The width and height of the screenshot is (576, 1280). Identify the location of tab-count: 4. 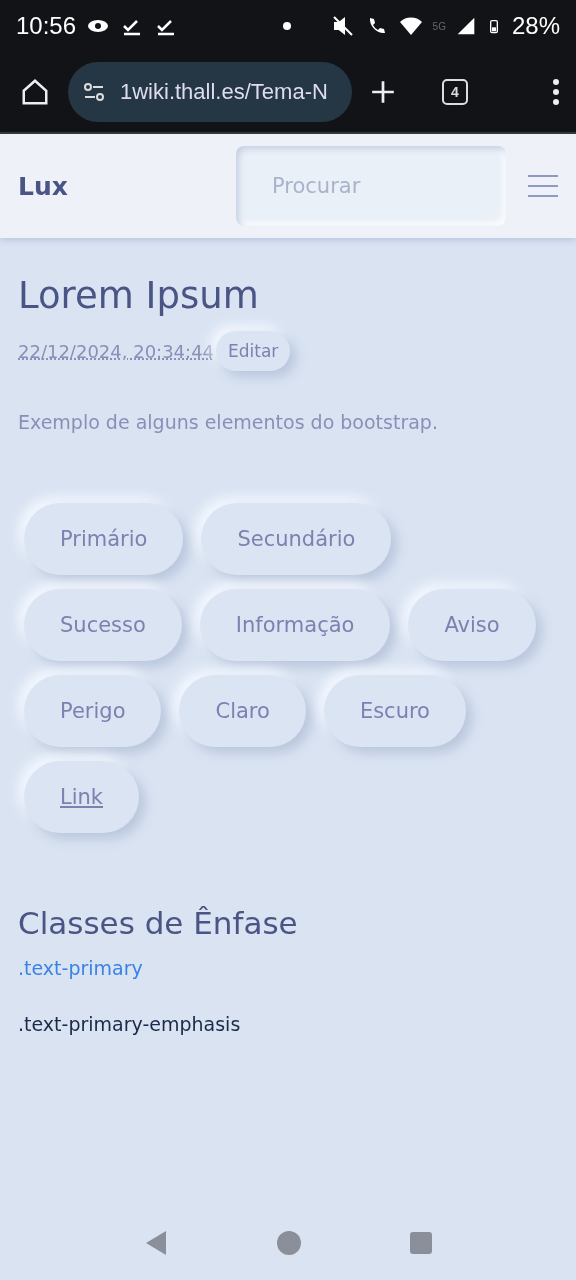
(455, 92).